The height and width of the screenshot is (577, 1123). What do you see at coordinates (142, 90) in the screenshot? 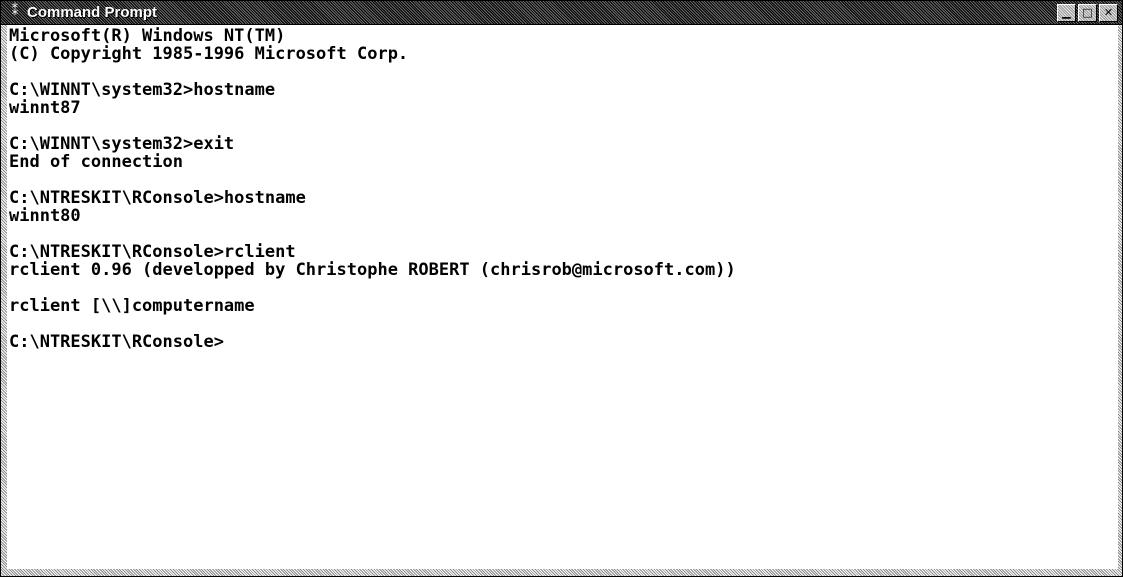
I see `console-line: C:\WINNT\system32>hostname` at bounding box center [142, 90].